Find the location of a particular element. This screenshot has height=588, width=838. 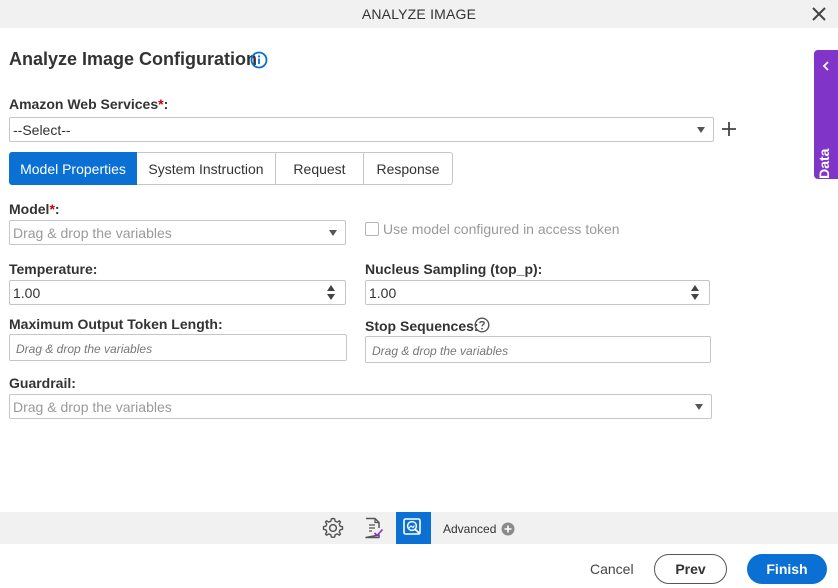

max-tokens-placeholder: Drag & drop the variables is located at coordinates (84, 349).